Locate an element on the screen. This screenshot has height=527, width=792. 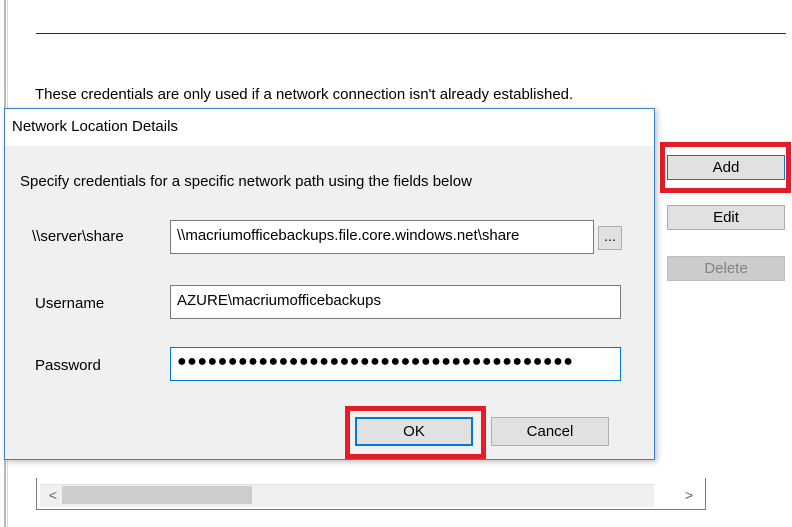
highlight-box-ok is located at coordinates (415, 432).